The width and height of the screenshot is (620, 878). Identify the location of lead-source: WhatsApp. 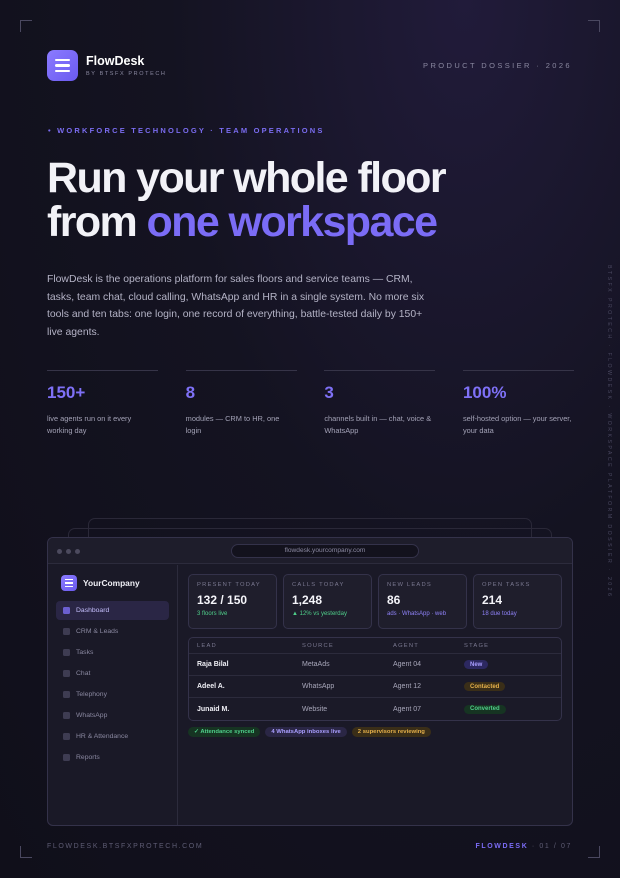
(318, 686).